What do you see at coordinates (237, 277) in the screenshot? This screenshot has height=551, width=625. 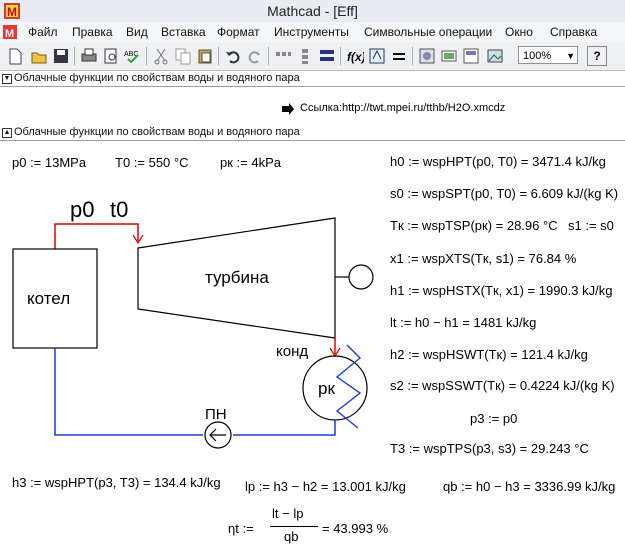 I see `turbine-label: турбина` at bounding box center [237, 277].